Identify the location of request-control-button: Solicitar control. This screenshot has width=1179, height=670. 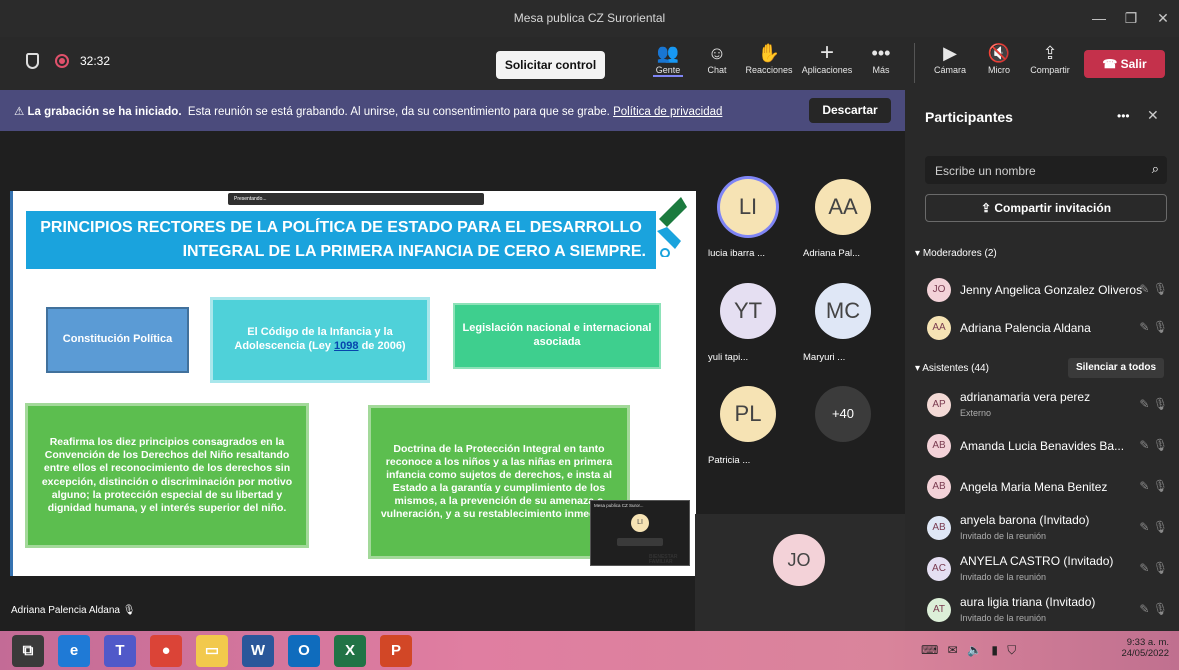
(550, 65).